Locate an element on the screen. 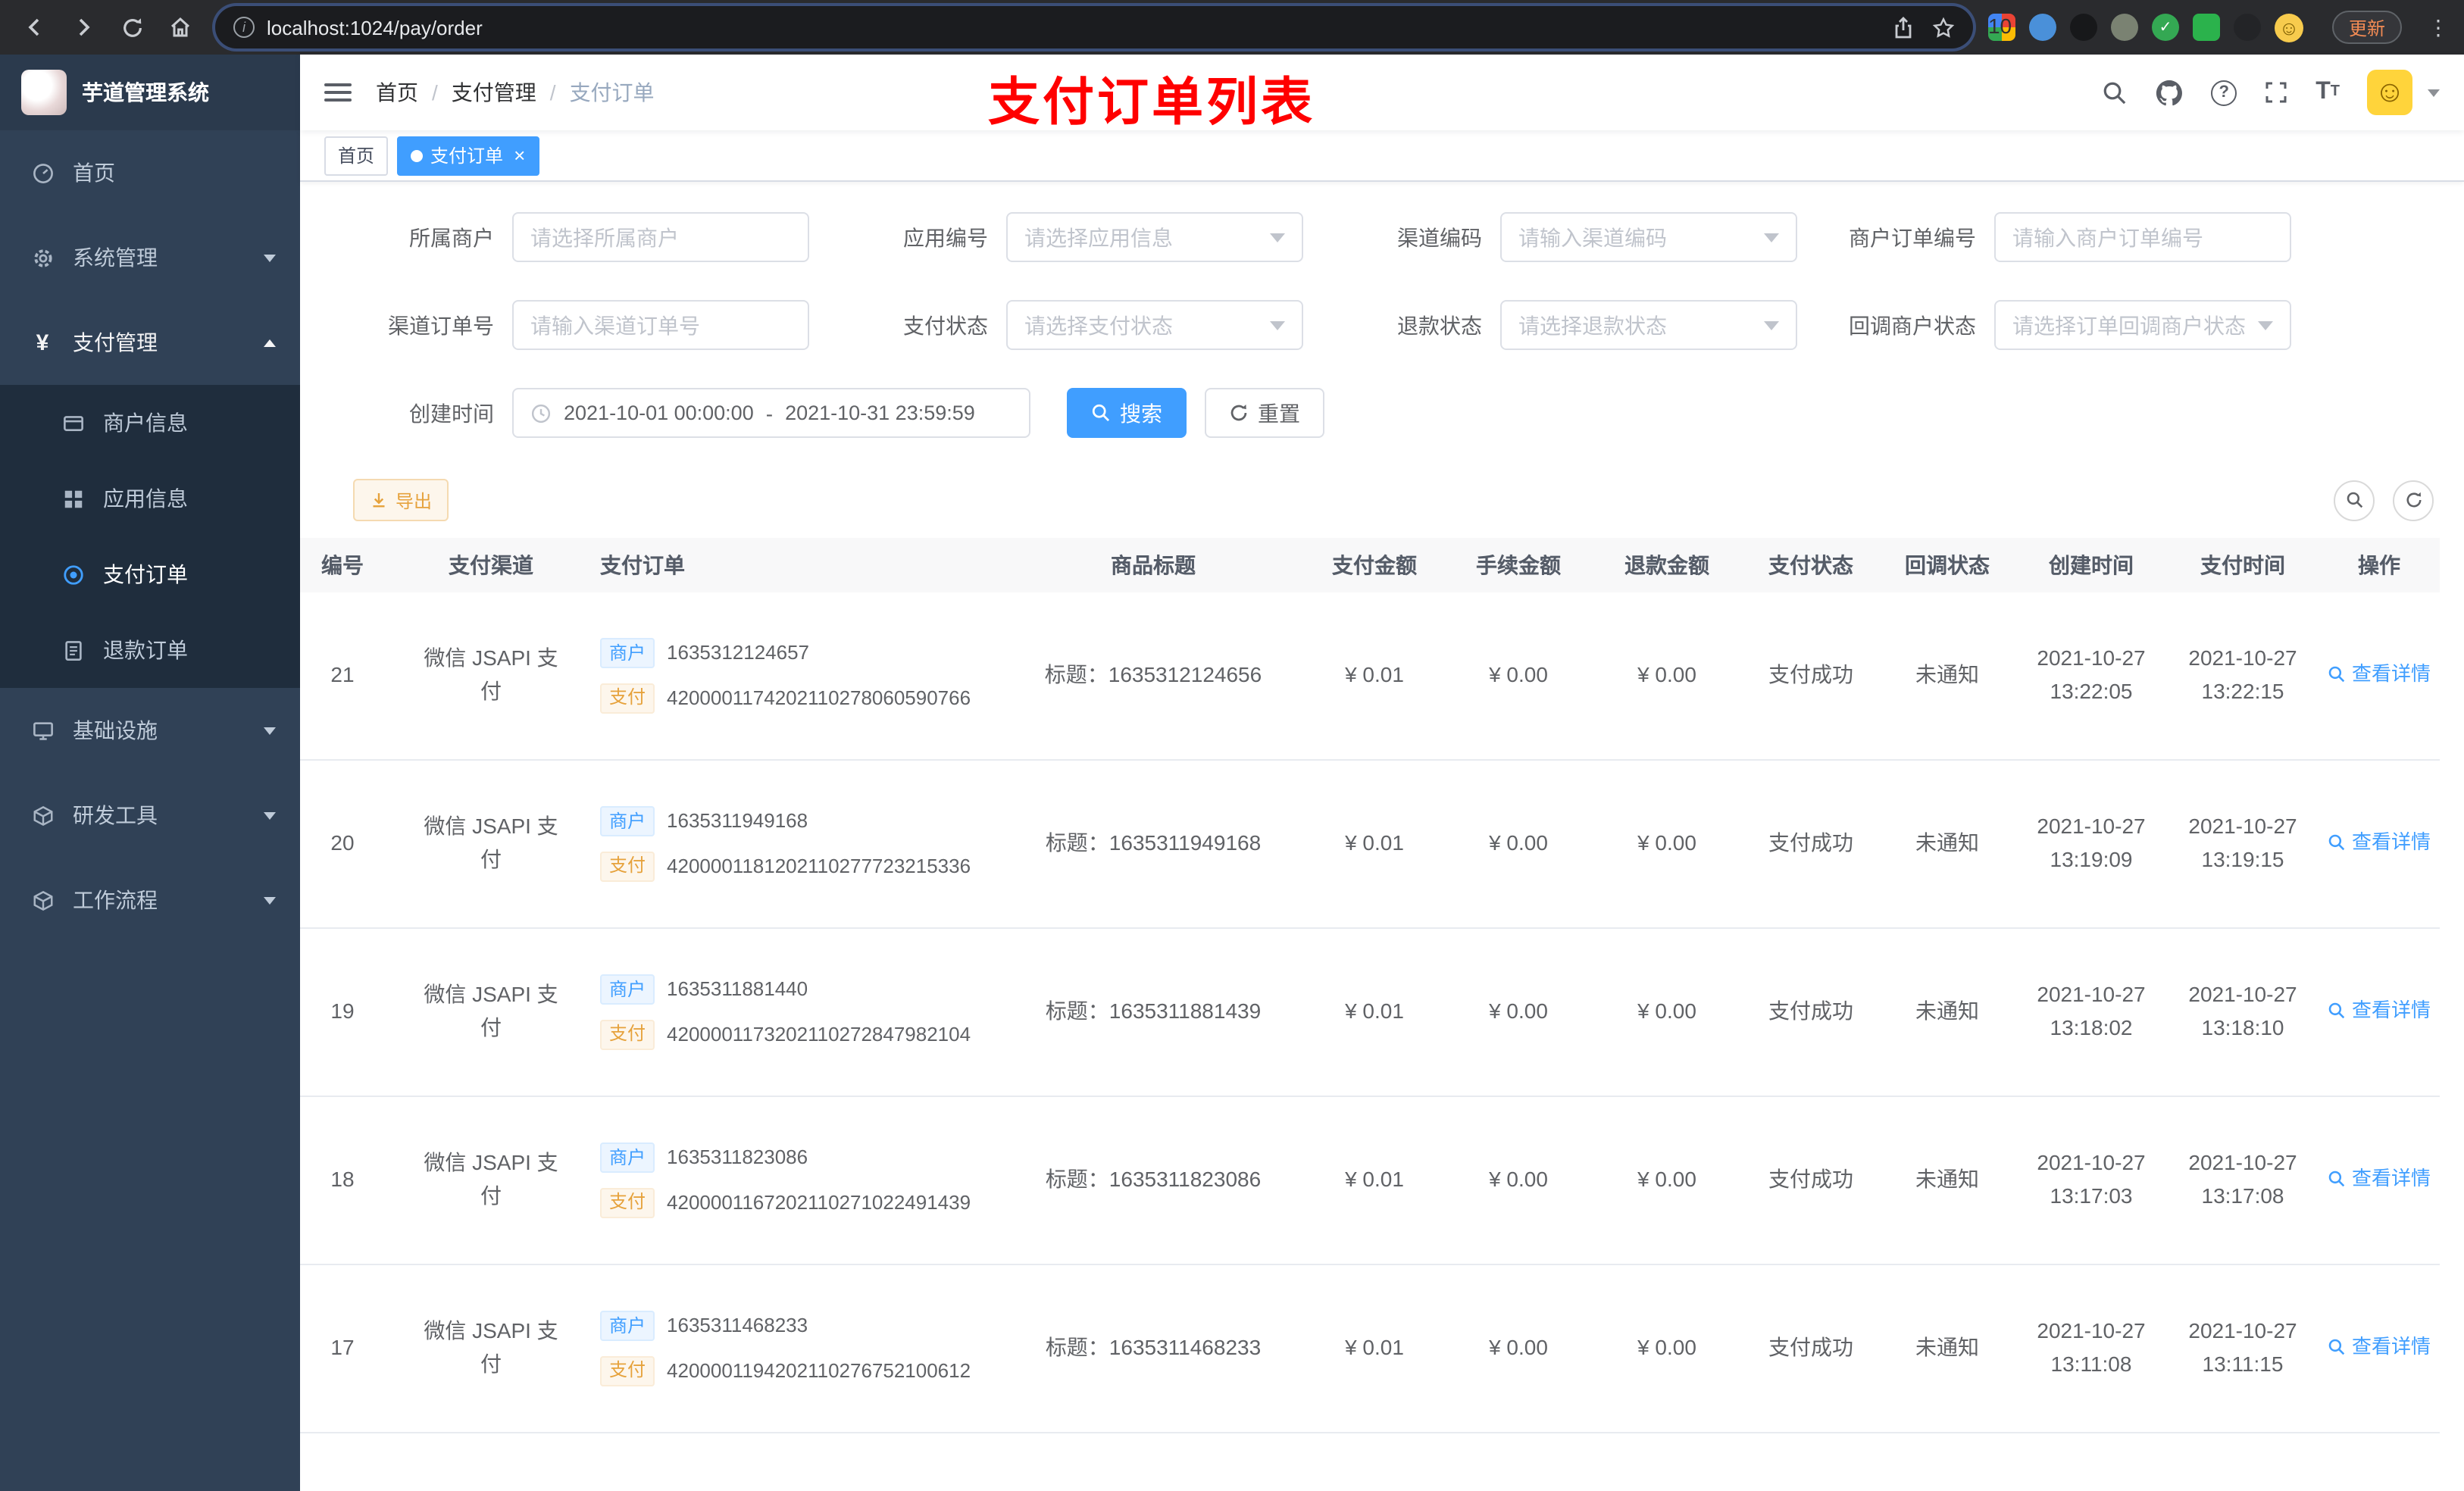  sidebar-item-refund-order: 退款订单 is located at coordinates (150, 650).